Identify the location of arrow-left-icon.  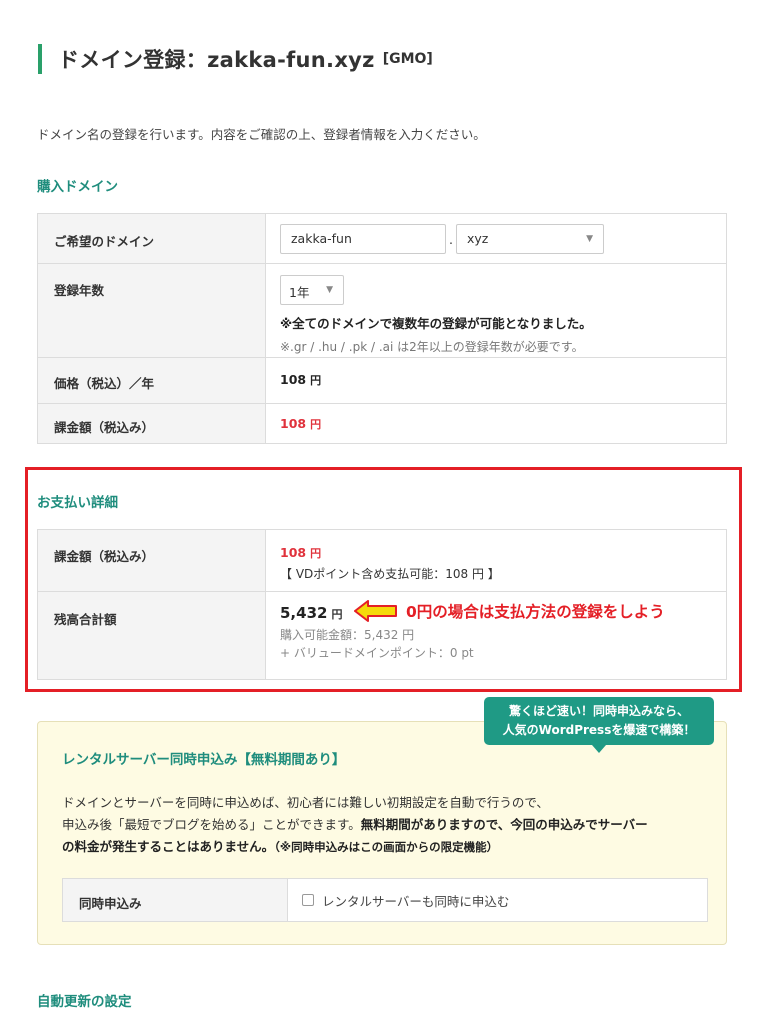
(376, 611).